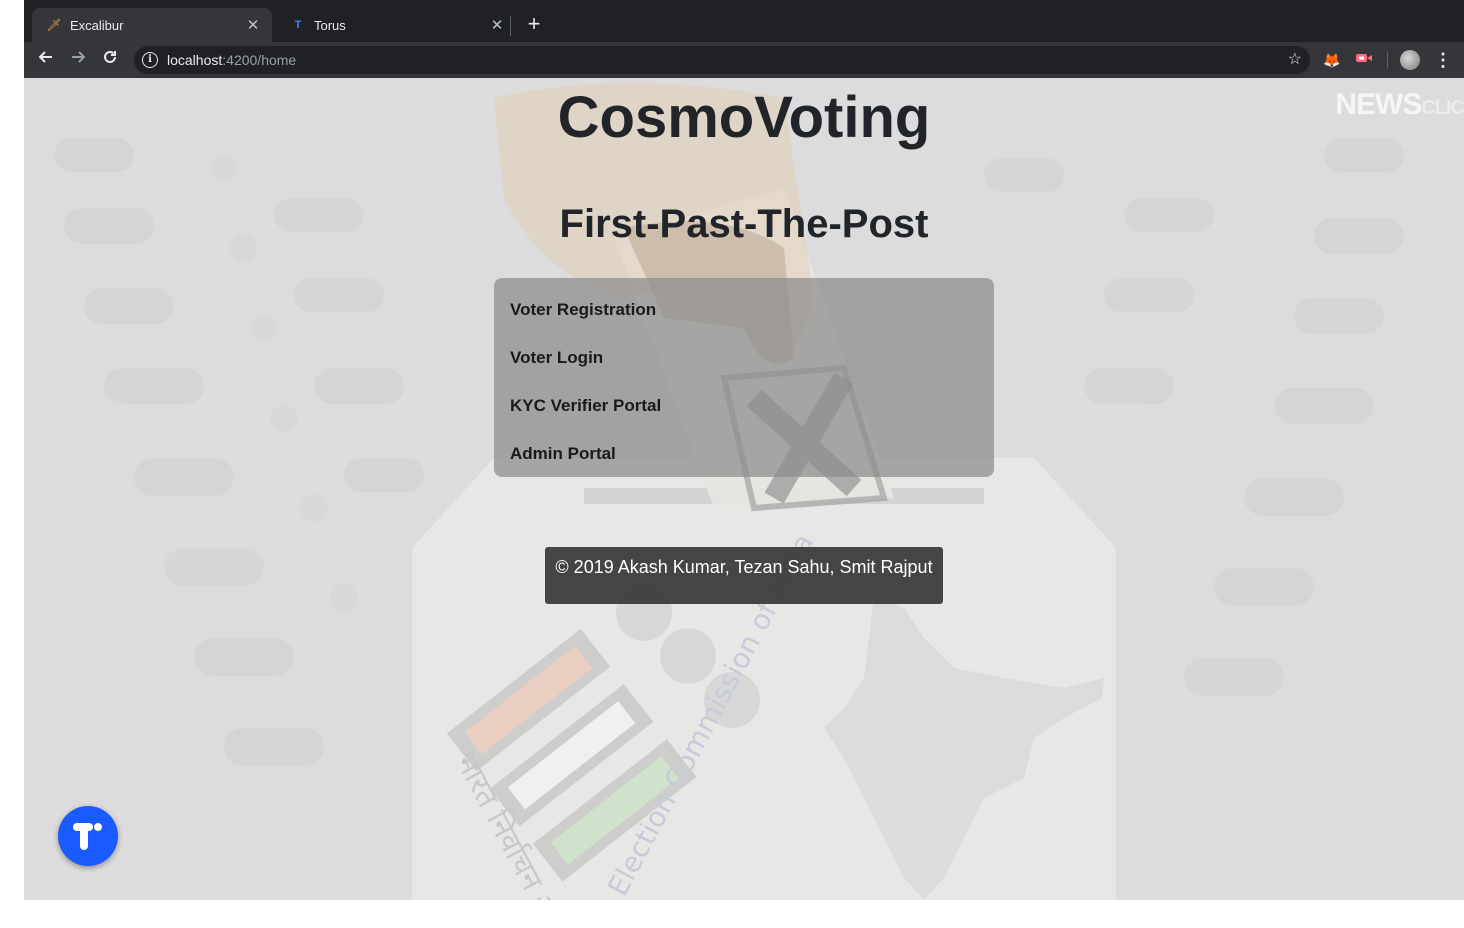  What do you see at coordinates (744, 364) in the screenshot?
I see `voter-login-link: Voter Login` at bounding box center [744, 364].